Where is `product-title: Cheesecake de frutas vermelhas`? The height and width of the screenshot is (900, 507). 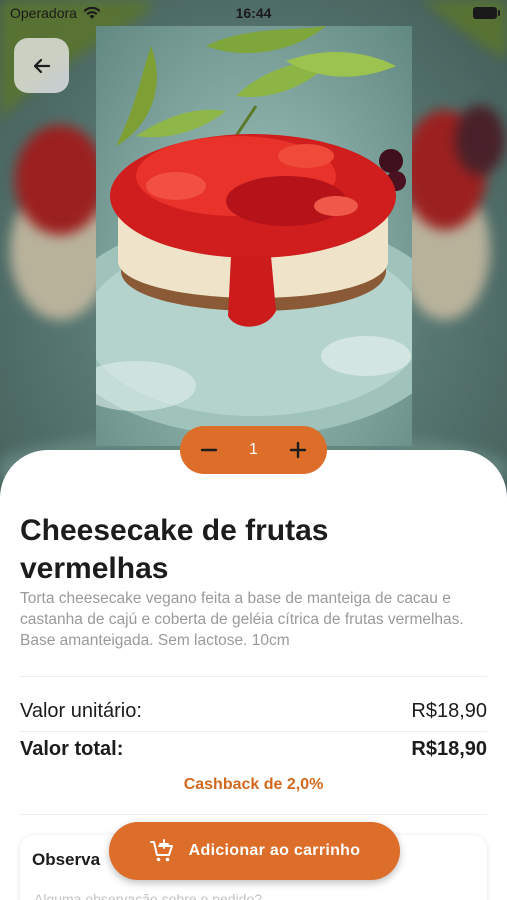
product-title: Cheesecake de frutas vermelhas is located at coordinates (174, 549).